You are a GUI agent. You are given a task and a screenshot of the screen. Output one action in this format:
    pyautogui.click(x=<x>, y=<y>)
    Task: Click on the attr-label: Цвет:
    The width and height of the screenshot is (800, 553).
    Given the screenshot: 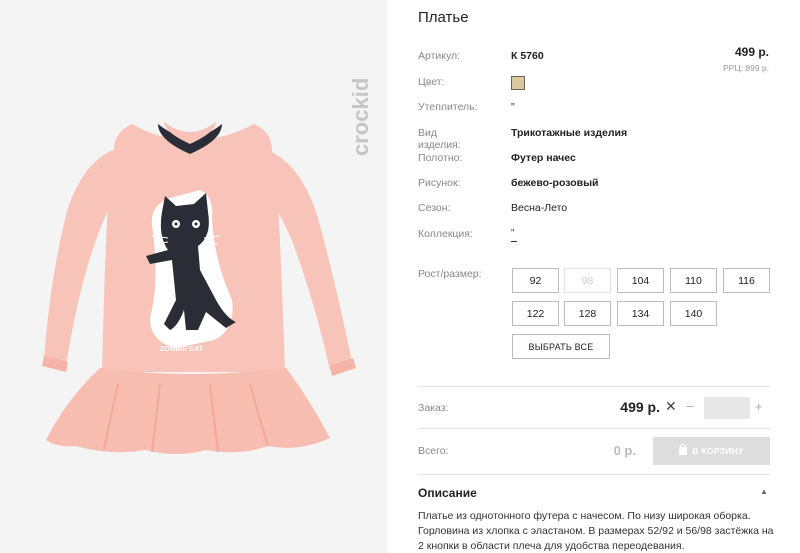 What is the action you would take?
    pyautogui.click(x=431, y=82)
    